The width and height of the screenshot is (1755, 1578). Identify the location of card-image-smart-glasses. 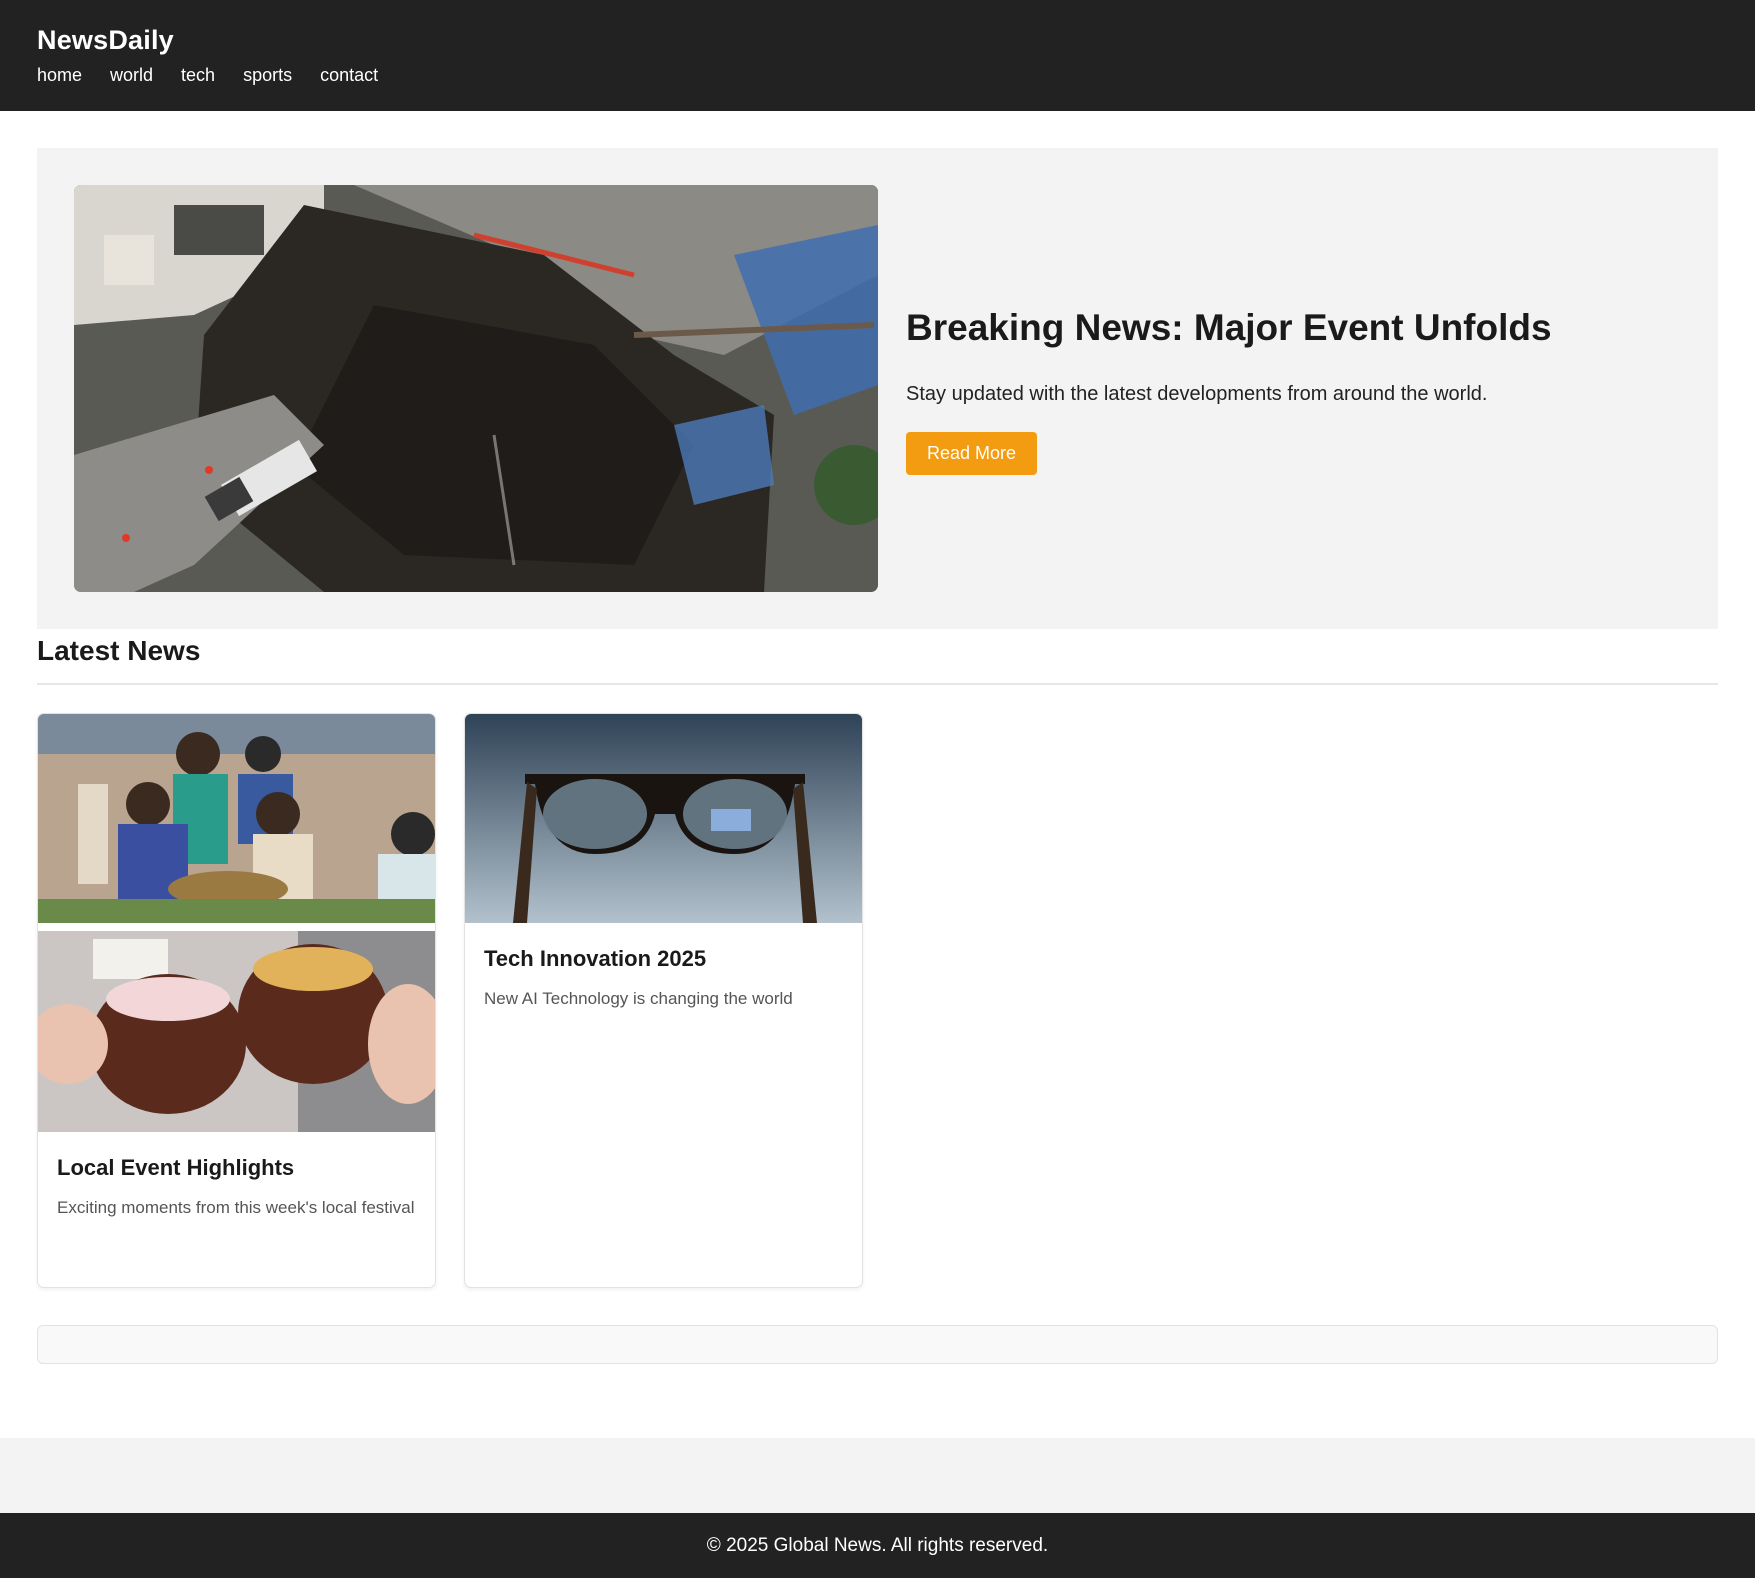
(663, 818).